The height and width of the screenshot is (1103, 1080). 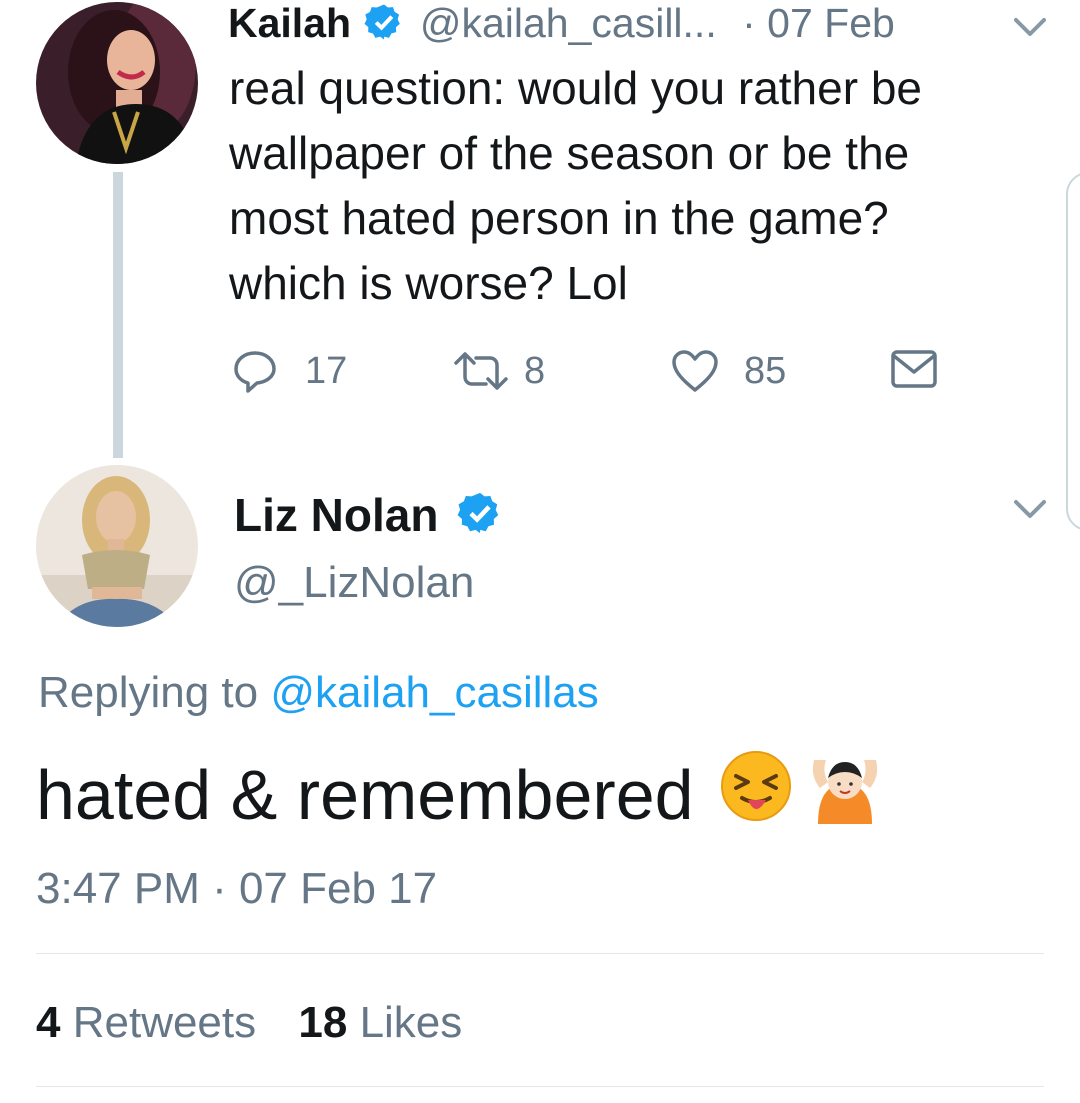 I want to click on retweet-icon, so click(x=481, y=371).